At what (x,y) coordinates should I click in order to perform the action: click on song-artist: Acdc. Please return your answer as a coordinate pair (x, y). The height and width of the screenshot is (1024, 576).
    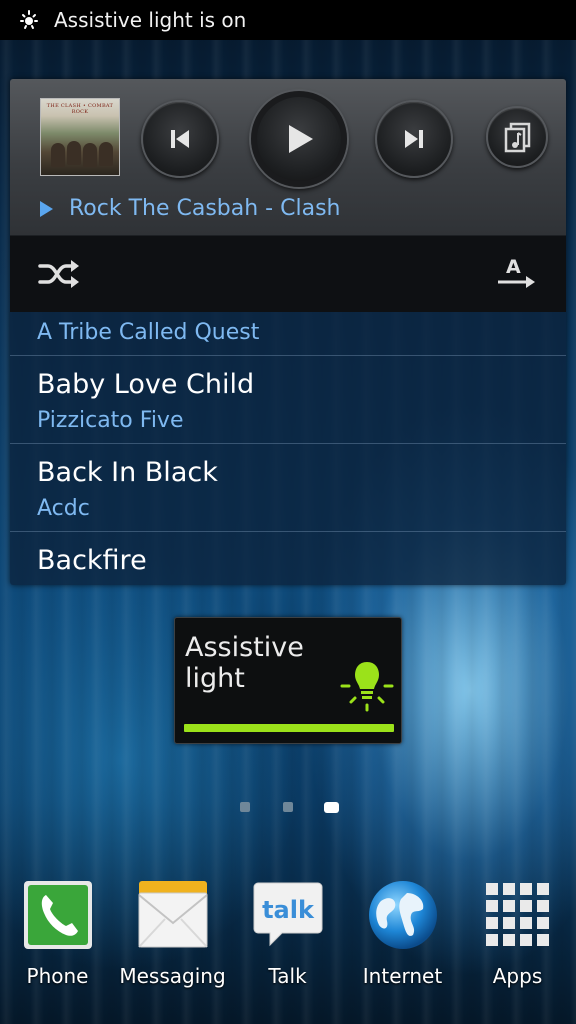
    Looking at the image, I should click on (63, 508).